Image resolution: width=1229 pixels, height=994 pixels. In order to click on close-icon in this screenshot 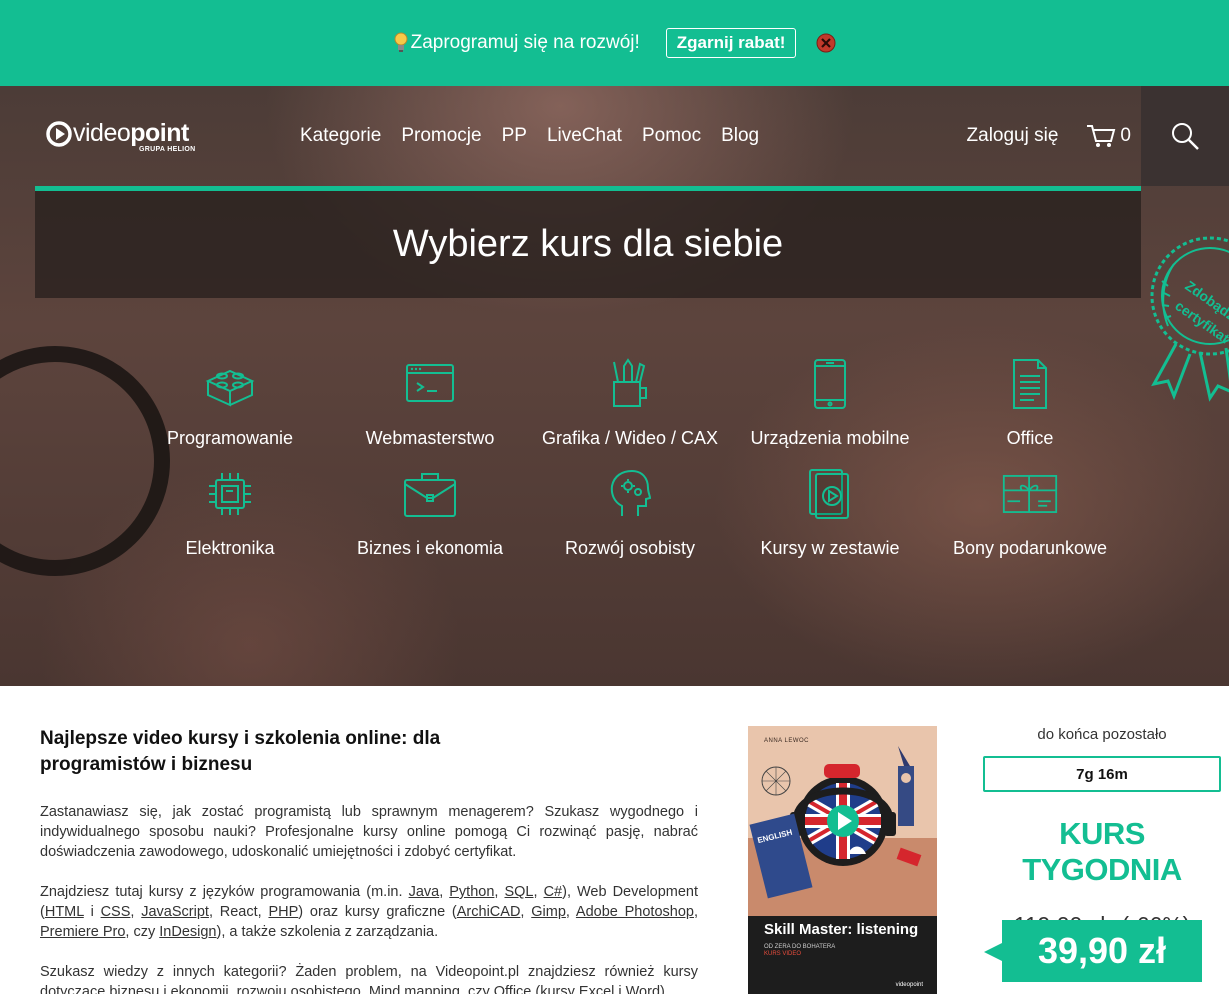, I will do `click(826, 43)`.